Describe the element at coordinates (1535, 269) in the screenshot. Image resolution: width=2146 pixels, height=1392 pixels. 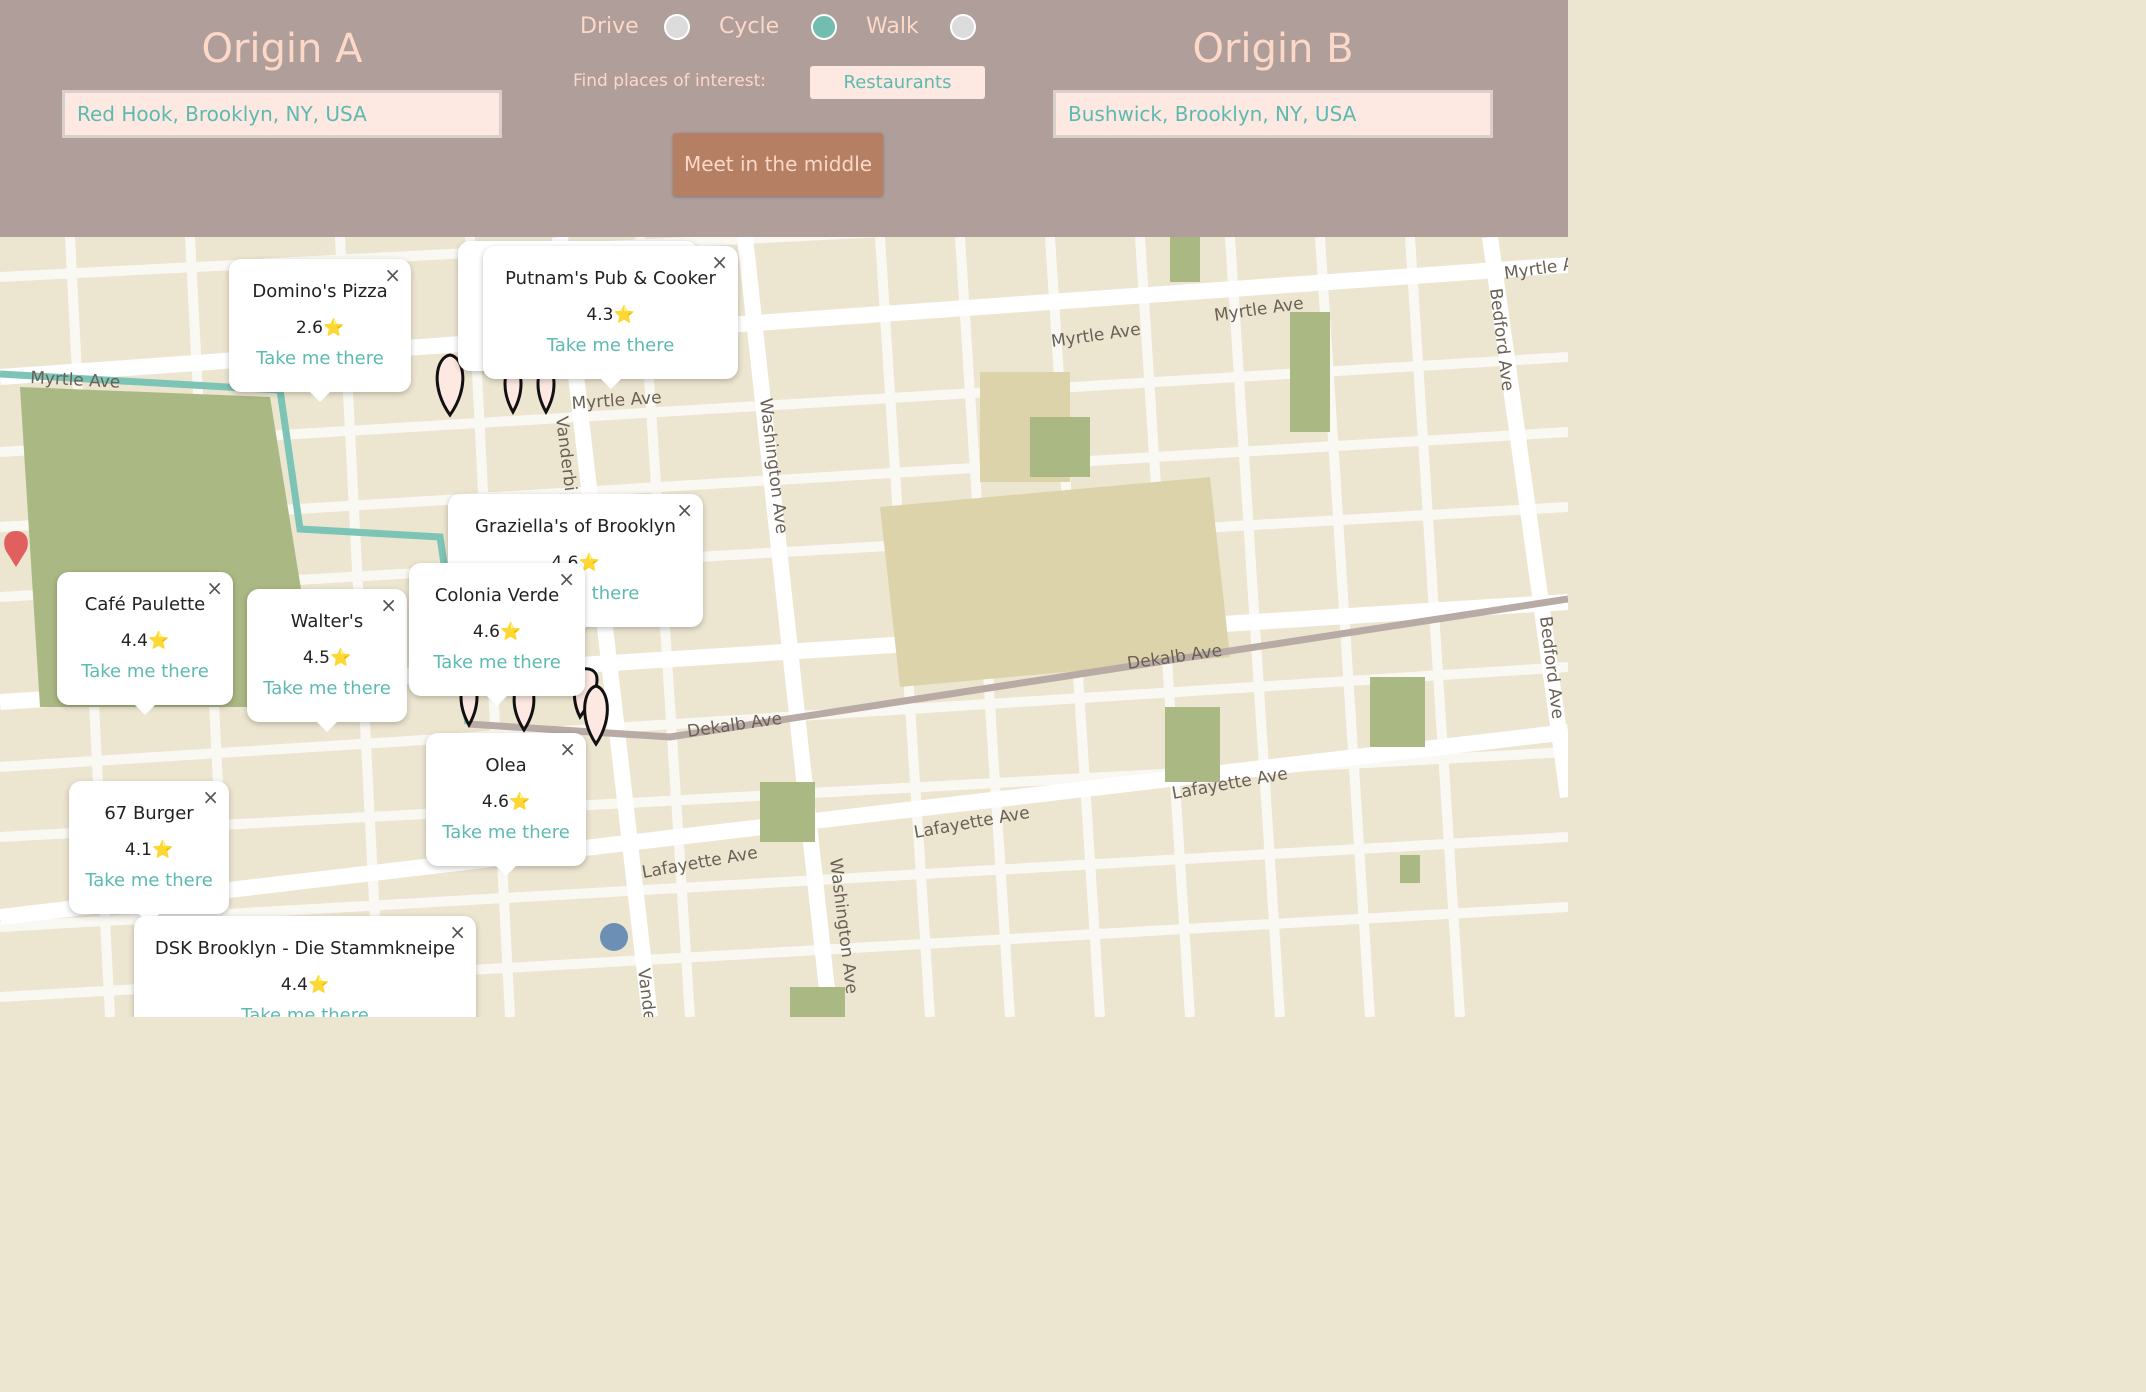
I see `street-label-myrtle: Myrtle A` at that location.